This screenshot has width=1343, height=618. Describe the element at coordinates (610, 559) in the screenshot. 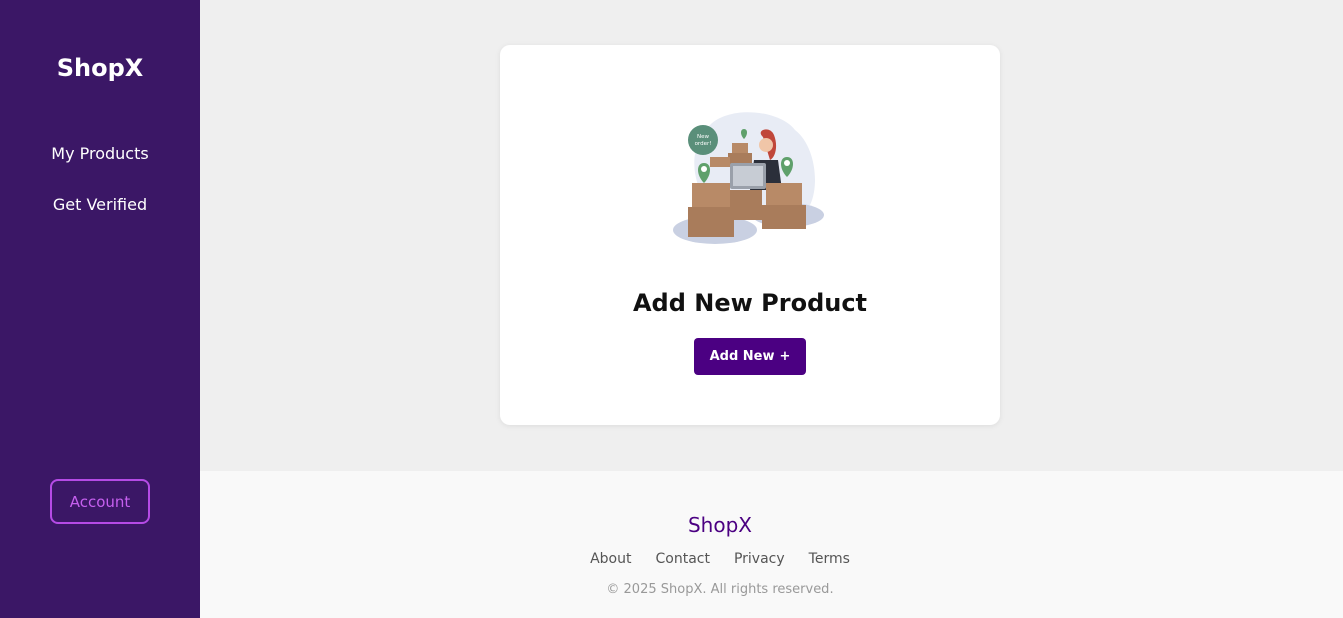

I see `footer-link-about: About` at that location.